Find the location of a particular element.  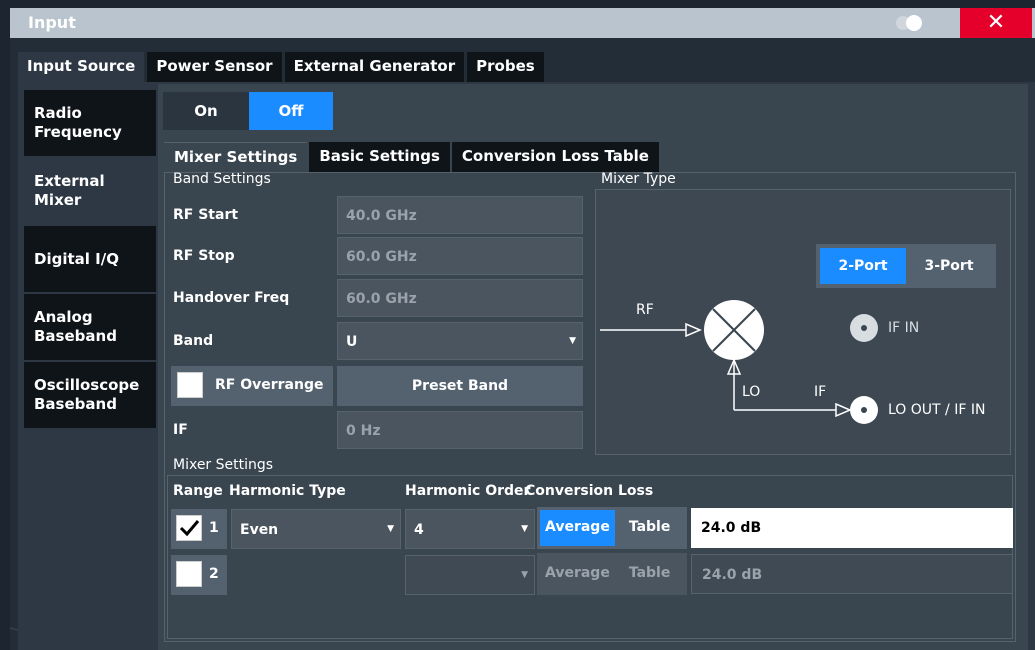

check-icon is located at coordinates (189, 528).